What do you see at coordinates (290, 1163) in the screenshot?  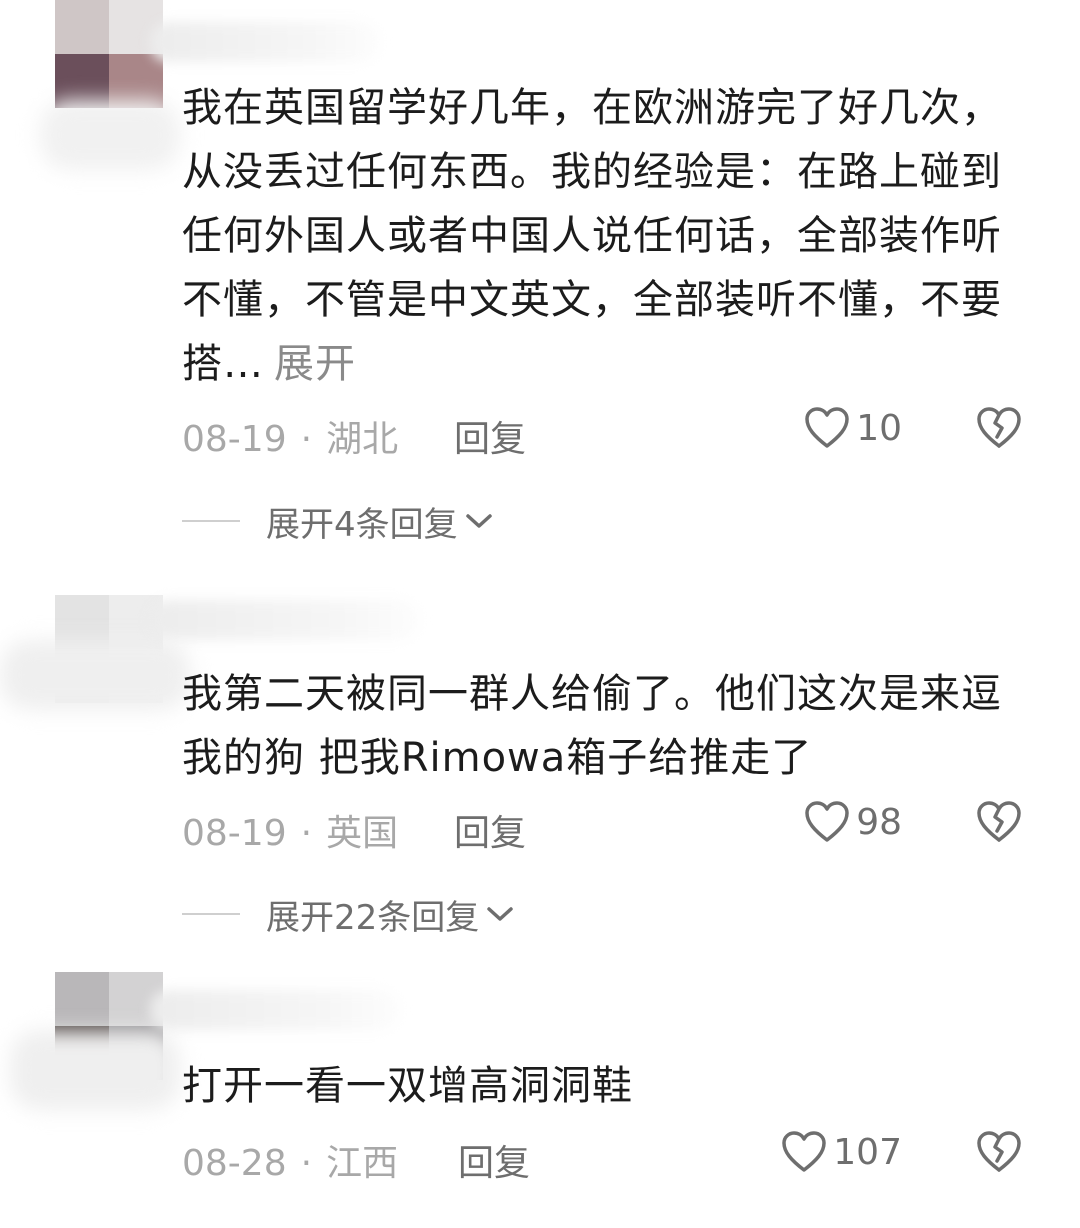 I see `comment-date-location: 08-28 · 江西` at bounding box center [290, 1163].